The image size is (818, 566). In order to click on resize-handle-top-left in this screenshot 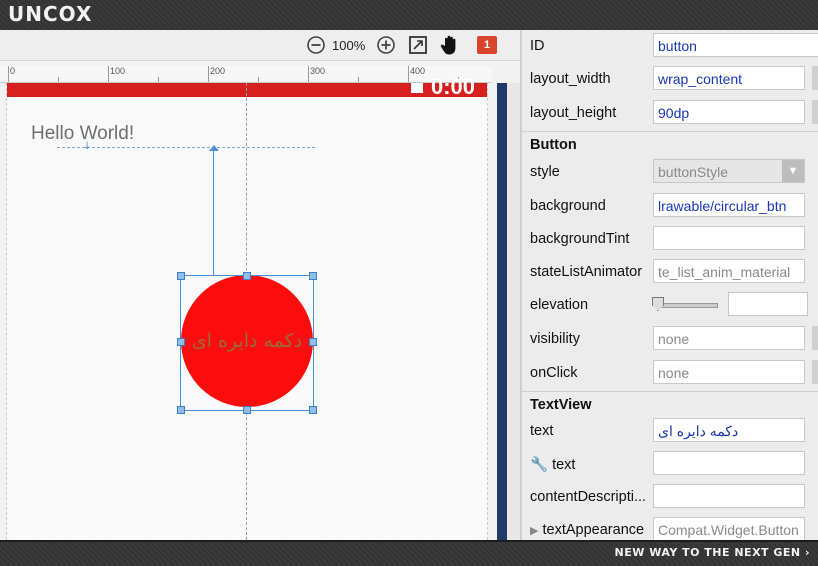, I will do `click(181, 276)`.